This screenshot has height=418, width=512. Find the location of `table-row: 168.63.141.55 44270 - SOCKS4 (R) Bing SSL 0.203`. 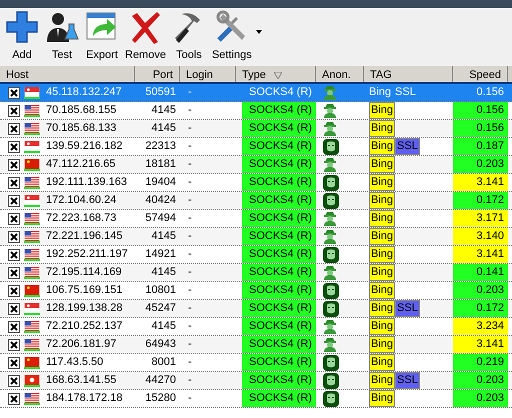

table-row: 168.63.141.55 44270 - SOCKS4 (R) Bing SSL 0.203 is located at coordinates (256, 381).